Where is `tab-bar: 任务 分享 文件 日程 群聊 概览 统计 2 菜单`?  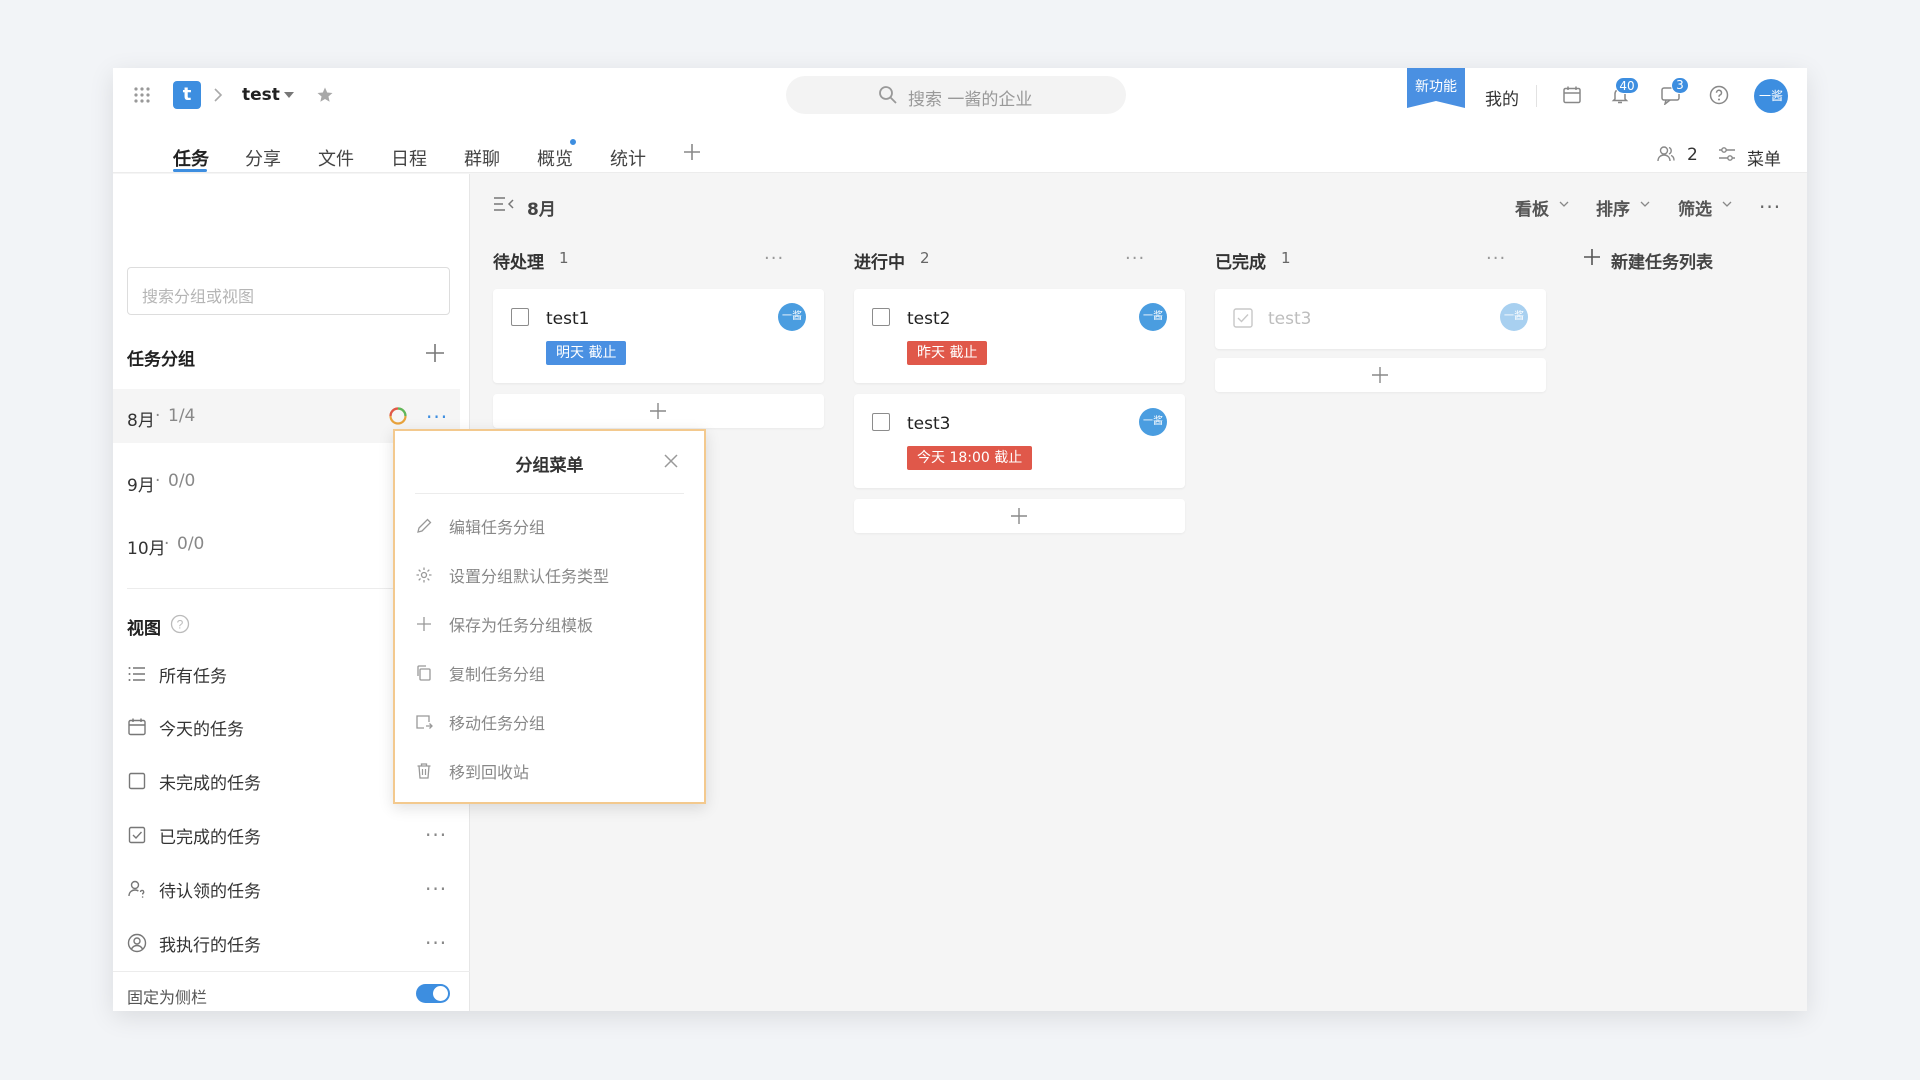
tab-bar: 任务 分享 文件 日程 群聊 概览 统计 2 菜单 is located at coordinates (960, 148).